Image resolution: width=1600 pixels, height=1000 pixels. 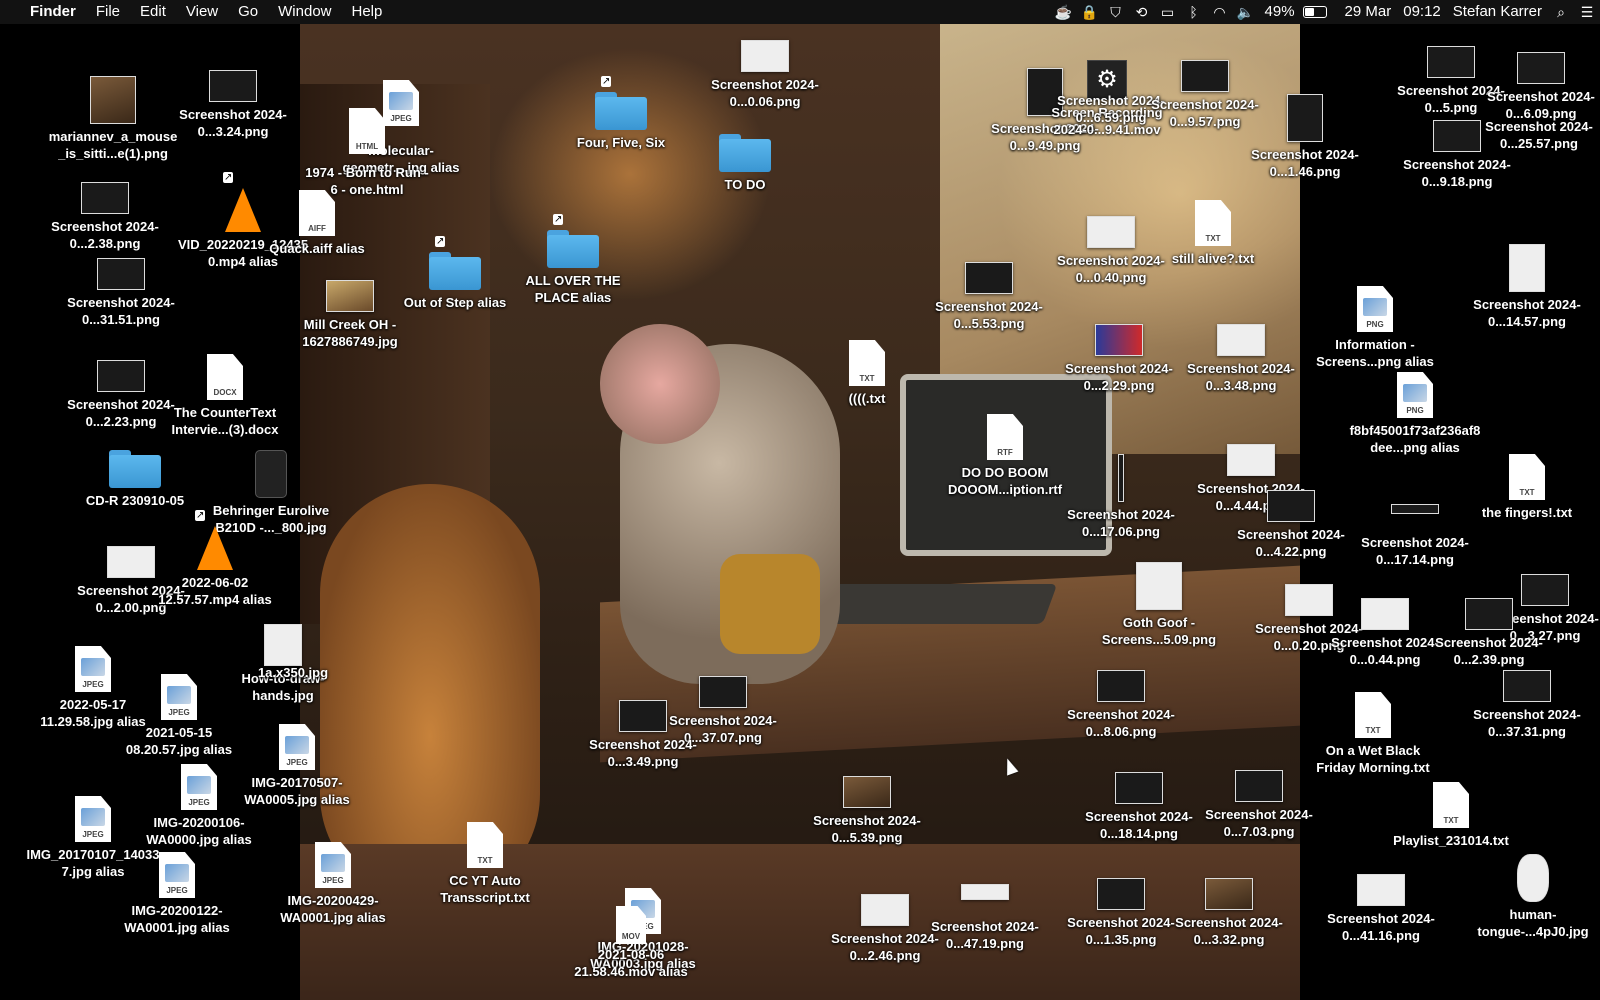 I want to click on control-center-icon: ☰, so click(x=1587, y=12).